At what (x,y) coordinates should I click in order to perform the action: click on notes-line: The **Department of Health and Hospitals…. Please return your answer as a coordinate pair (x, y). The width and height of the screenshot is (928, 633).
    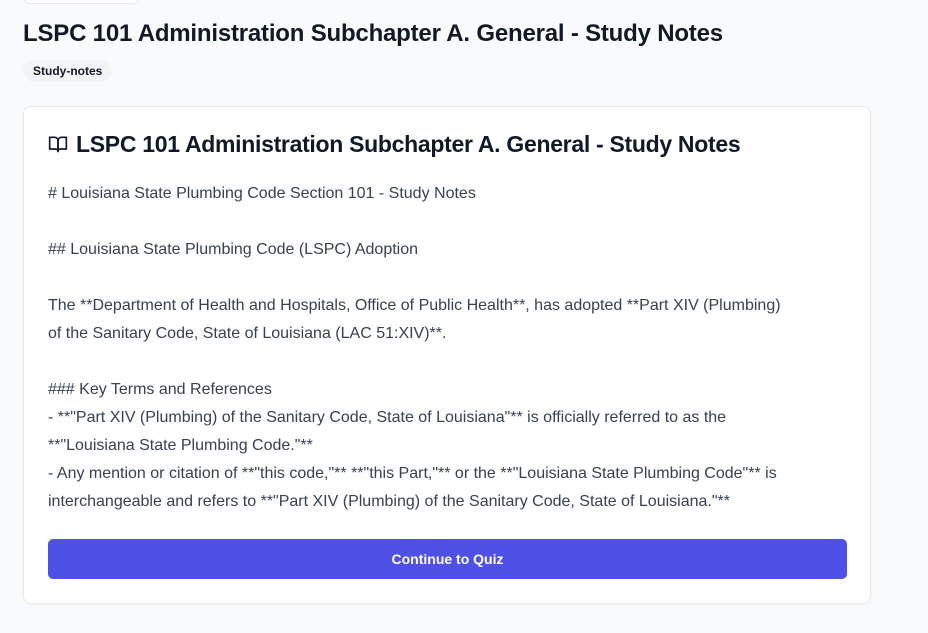
    Looking at the image, I should click on (414, 305).